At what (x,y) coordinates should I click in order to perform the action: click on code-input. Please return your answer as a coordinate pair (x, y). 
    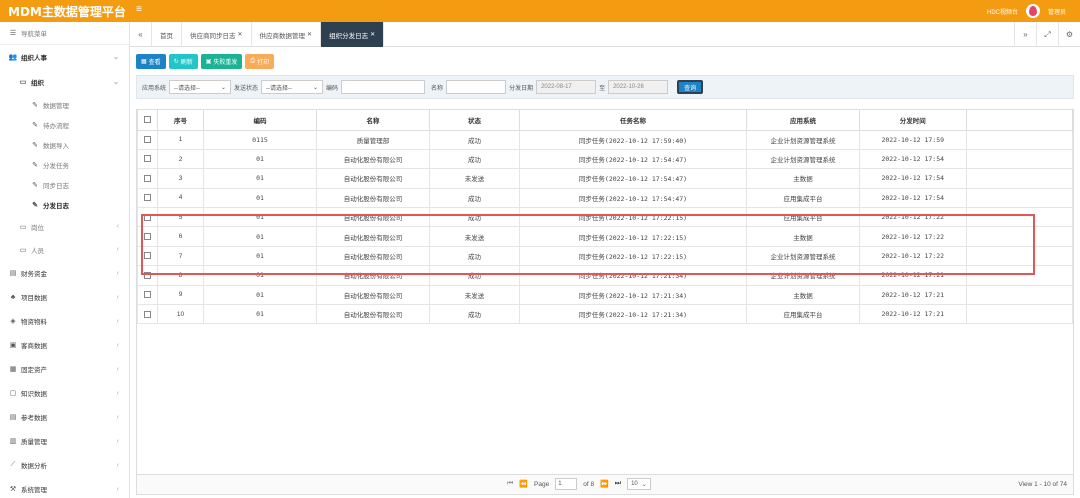
    Looking at the image, I should click on (383, 87).